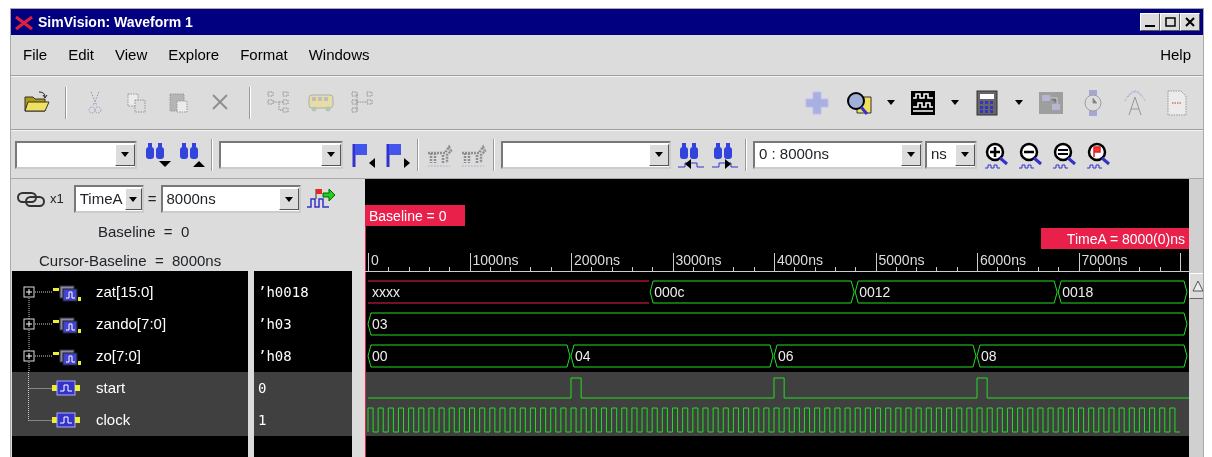 The image size is (1212, 457). I want to click on menu-item: View, so click(131, 55).